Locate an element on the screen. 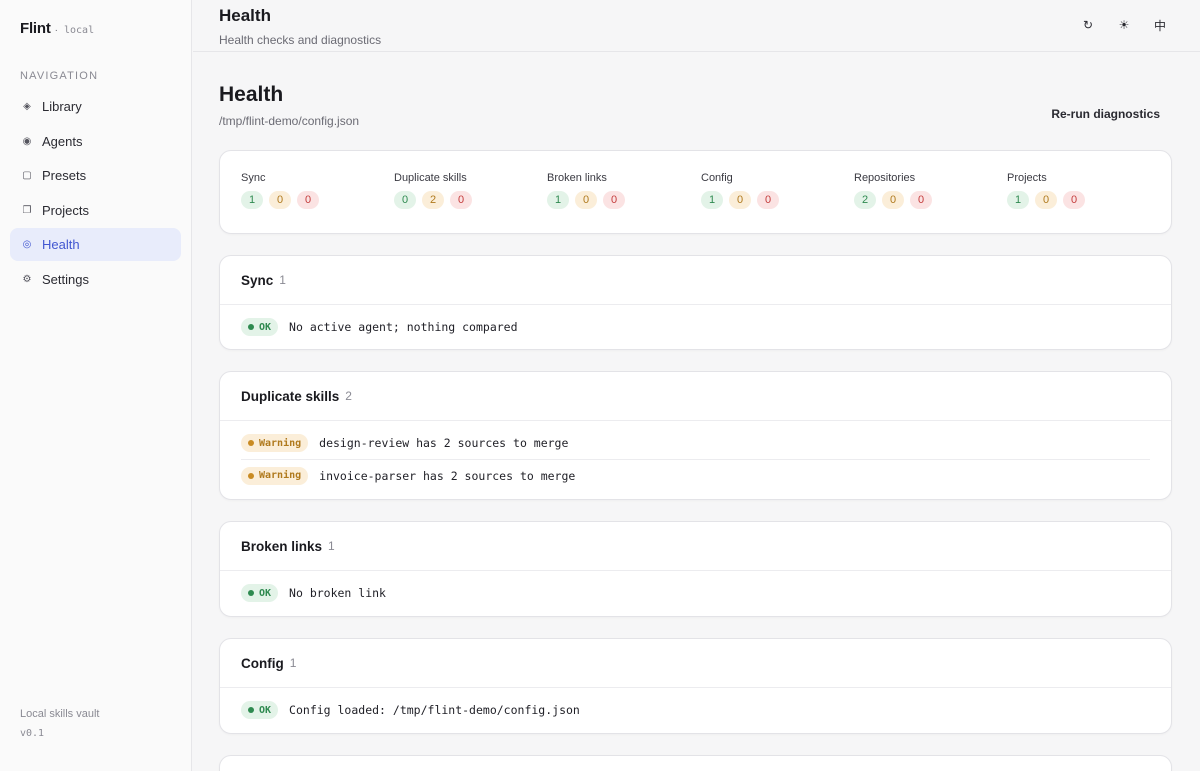  target-icon: ◉ is located at coordinates (27, 141).